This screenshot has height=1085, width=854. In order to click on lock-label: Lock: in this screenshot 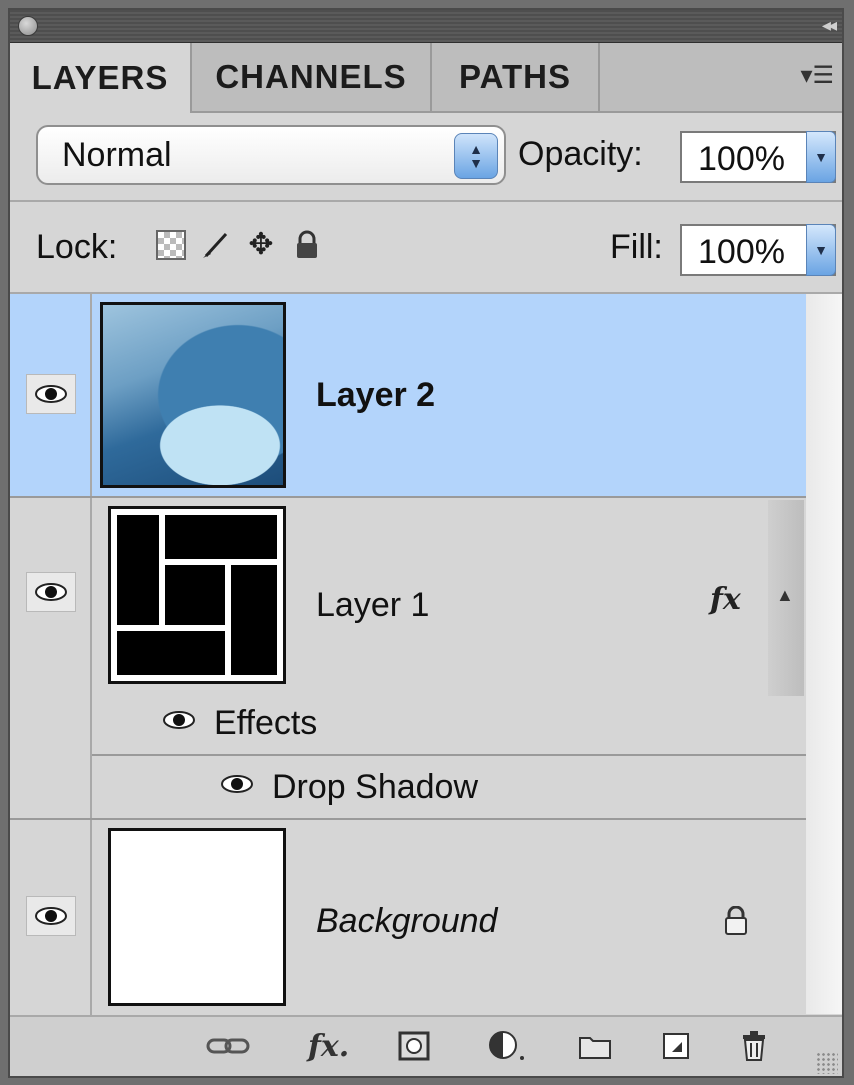, I will do `click(77, 247)`.